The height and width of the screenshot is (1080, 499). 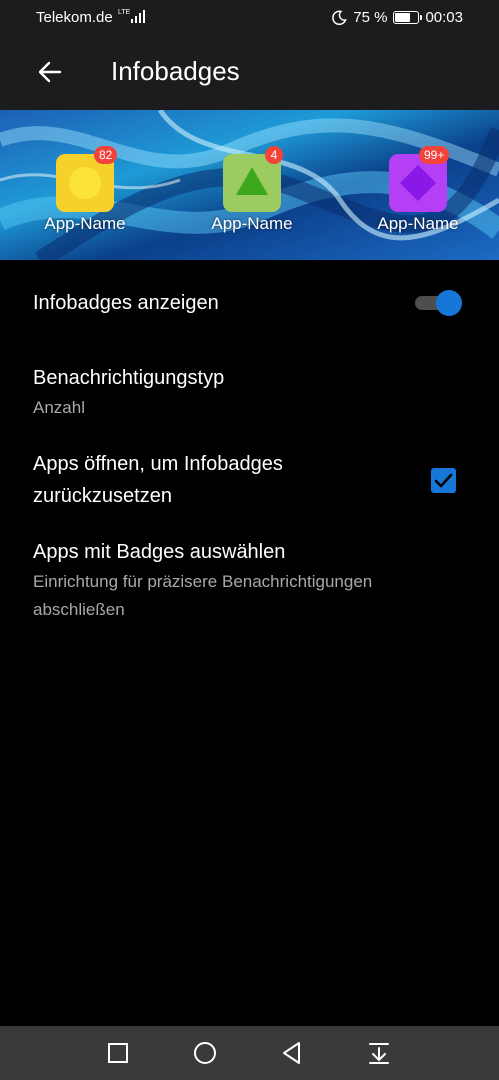 I want to click on select-apps-desc-line2: abschließen, so click(x=79, y=609).